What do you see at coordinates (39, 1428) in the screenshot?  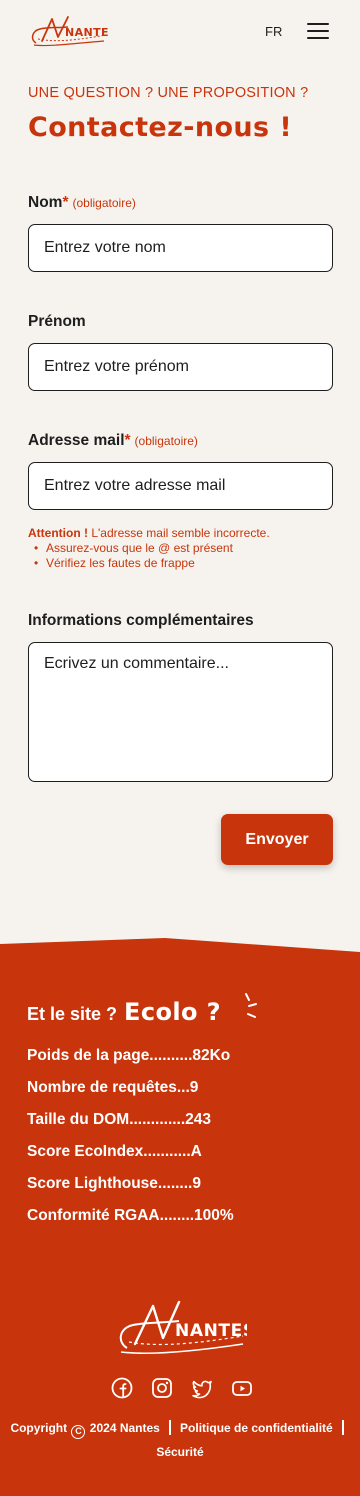 I see `copyright-prefix: Copyright` at bounding box center [39, 1428].